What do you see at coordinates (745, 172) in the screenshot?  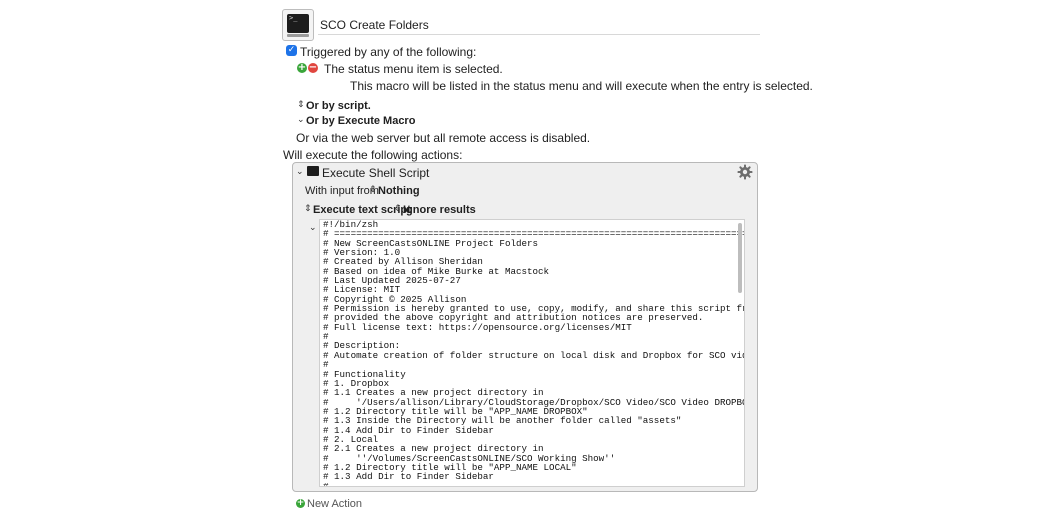 I see `gear-icon` at bounding box center [745, 172].